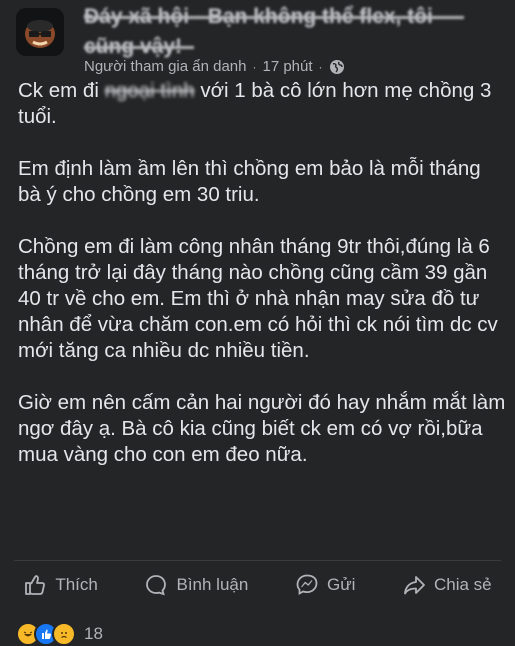  I want to click on comment-label: Bình luận, so click(212, 584).